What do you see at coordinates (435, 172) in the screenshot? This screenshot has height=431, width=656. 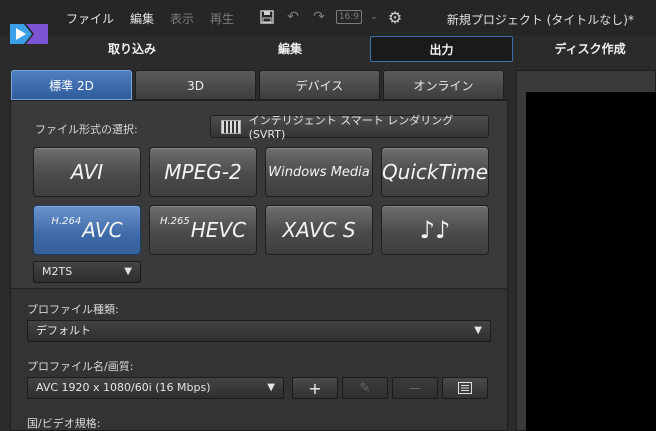 I see `format-quicktime-button: QuickTime` at bounding box center [435, 172].